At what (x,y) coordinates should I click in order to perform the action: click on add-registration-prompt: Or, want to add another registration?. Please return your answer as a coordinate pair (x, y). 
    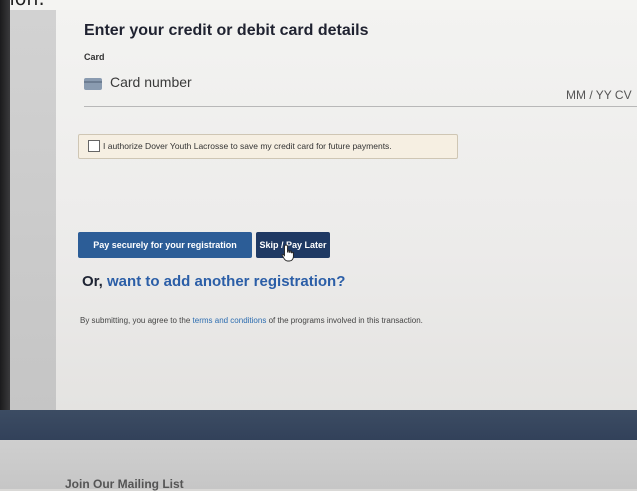
    Looking at the image, I should click on (213, 281).